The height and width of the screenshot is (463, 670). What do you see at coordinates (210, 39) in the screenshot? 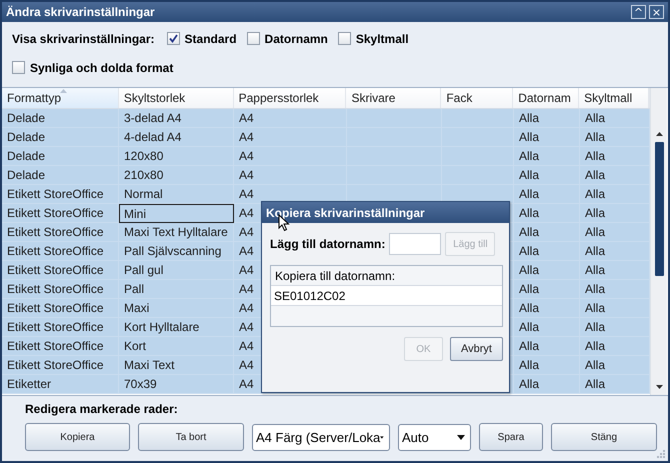
I see `checkbox-label: Standard` at bounding box center [210, 39].